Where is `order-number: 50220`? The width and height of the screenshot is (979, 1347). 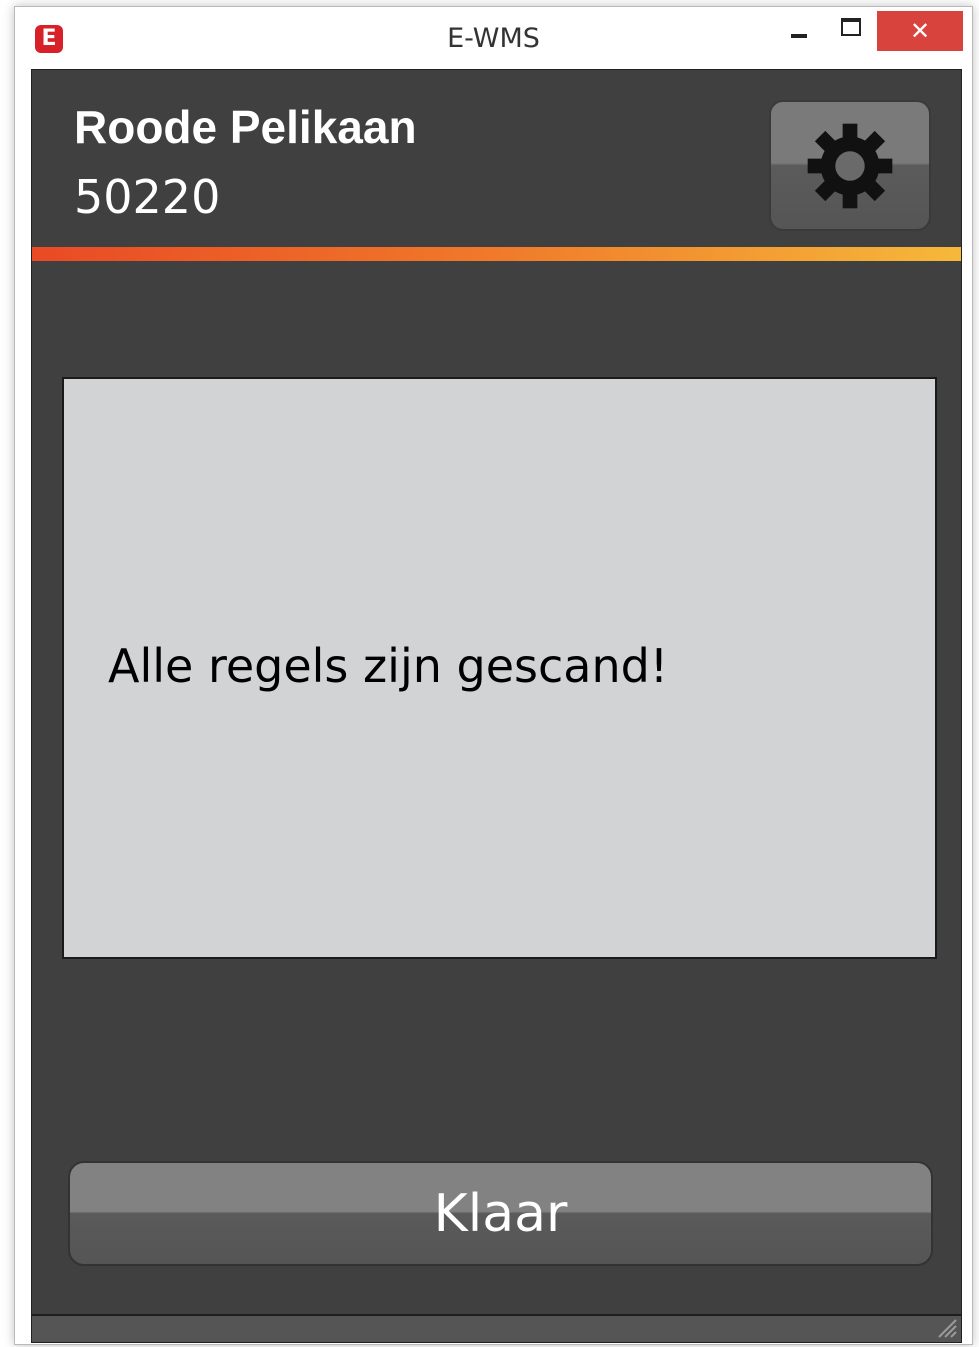
order-number: 50220 is located at coordinates (147, 197).